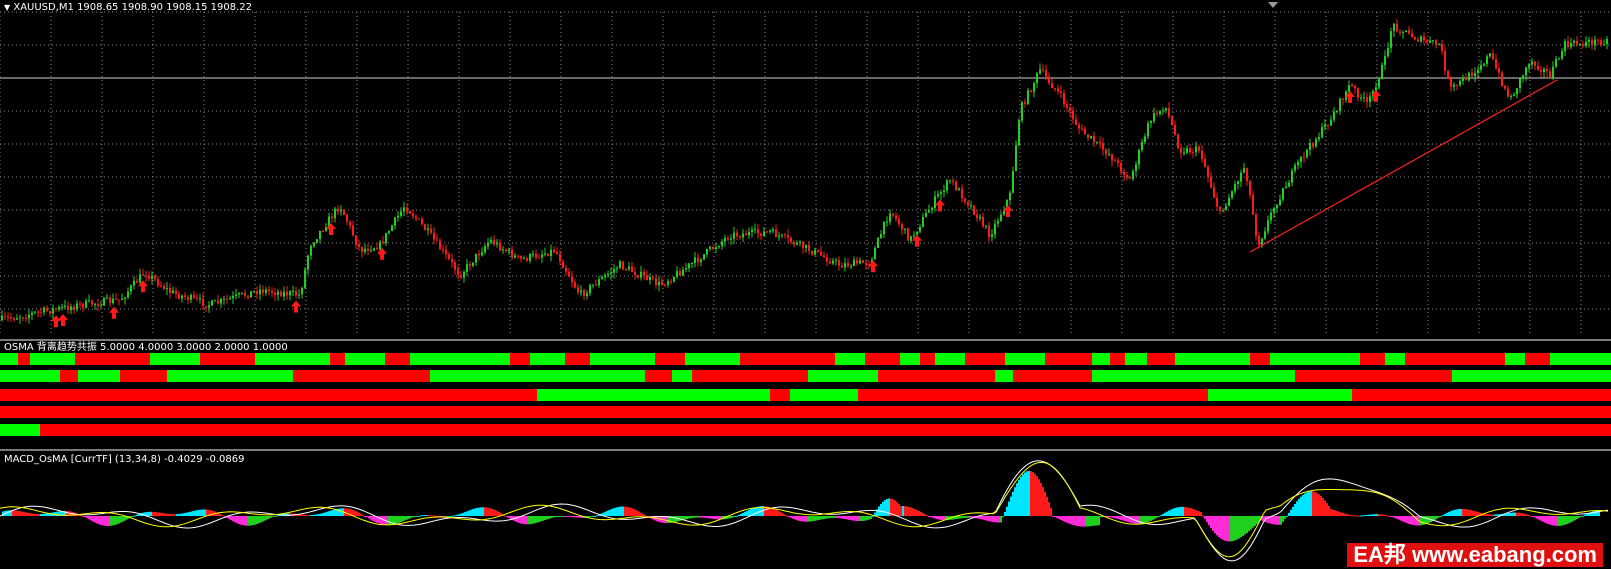 The width and height of the screenshot is (1611, 569). Describe the element at coordinates (1403, 166) in the screenshot. I see `trendline` at that location.